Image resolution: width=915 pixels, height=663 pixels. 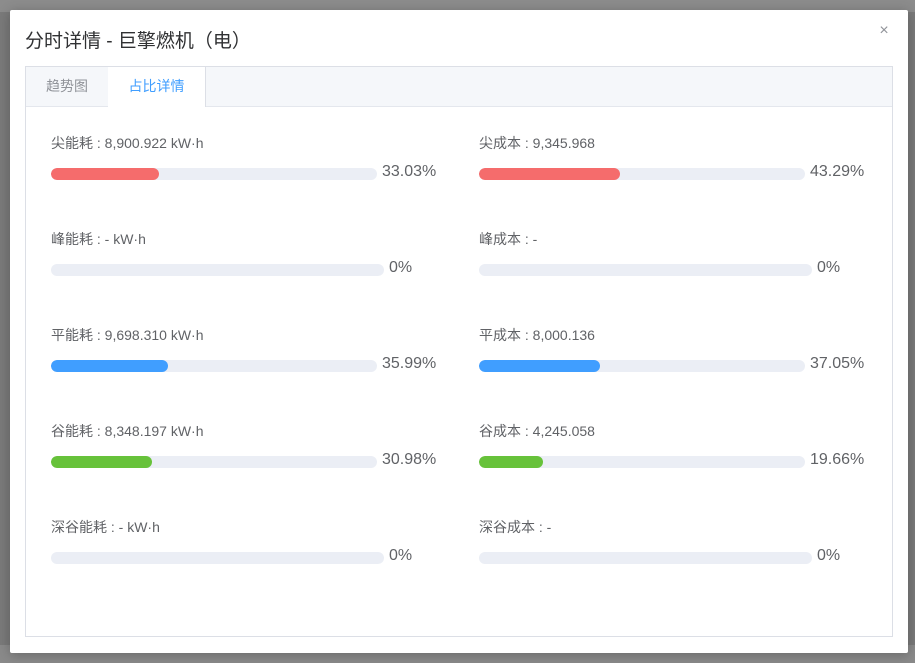 I want to click on close-icon: ×, so click(x=884, y=31).